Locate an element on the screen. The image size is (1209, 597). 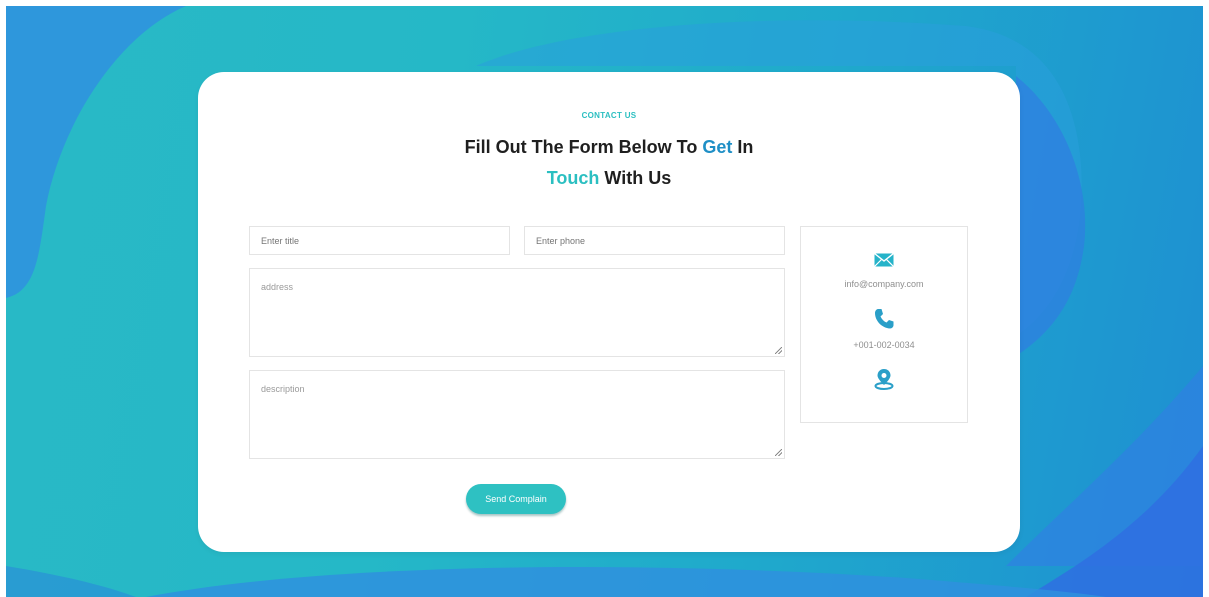
description-placeholder: description is located at coordinates (283, 389).